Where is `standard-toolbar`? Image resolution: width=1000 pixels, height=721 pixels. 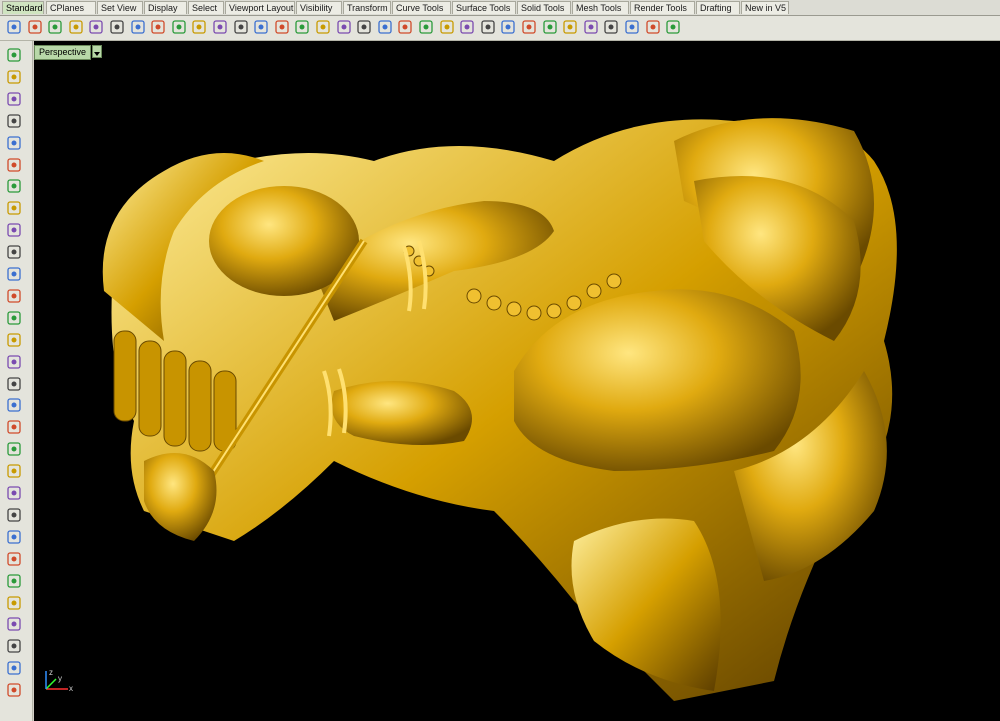 standard-toolbar is located at coordinates (500, 28).